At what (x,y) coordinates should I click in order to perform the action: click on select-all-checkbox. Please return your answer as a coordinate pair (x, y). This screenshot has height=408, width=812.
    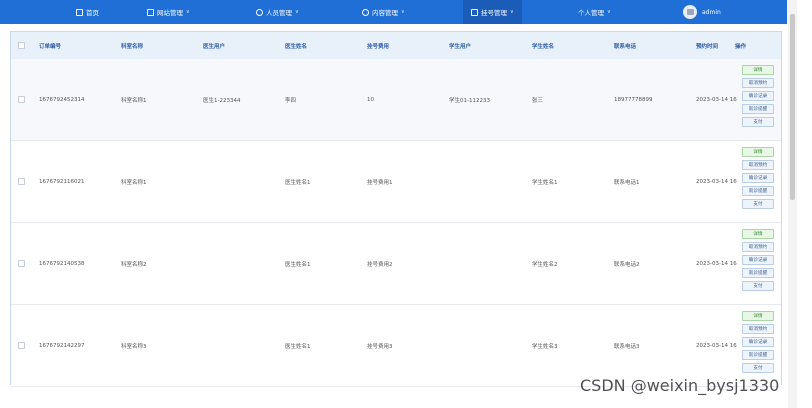
    Looking at the image, I should click on (21, 45).